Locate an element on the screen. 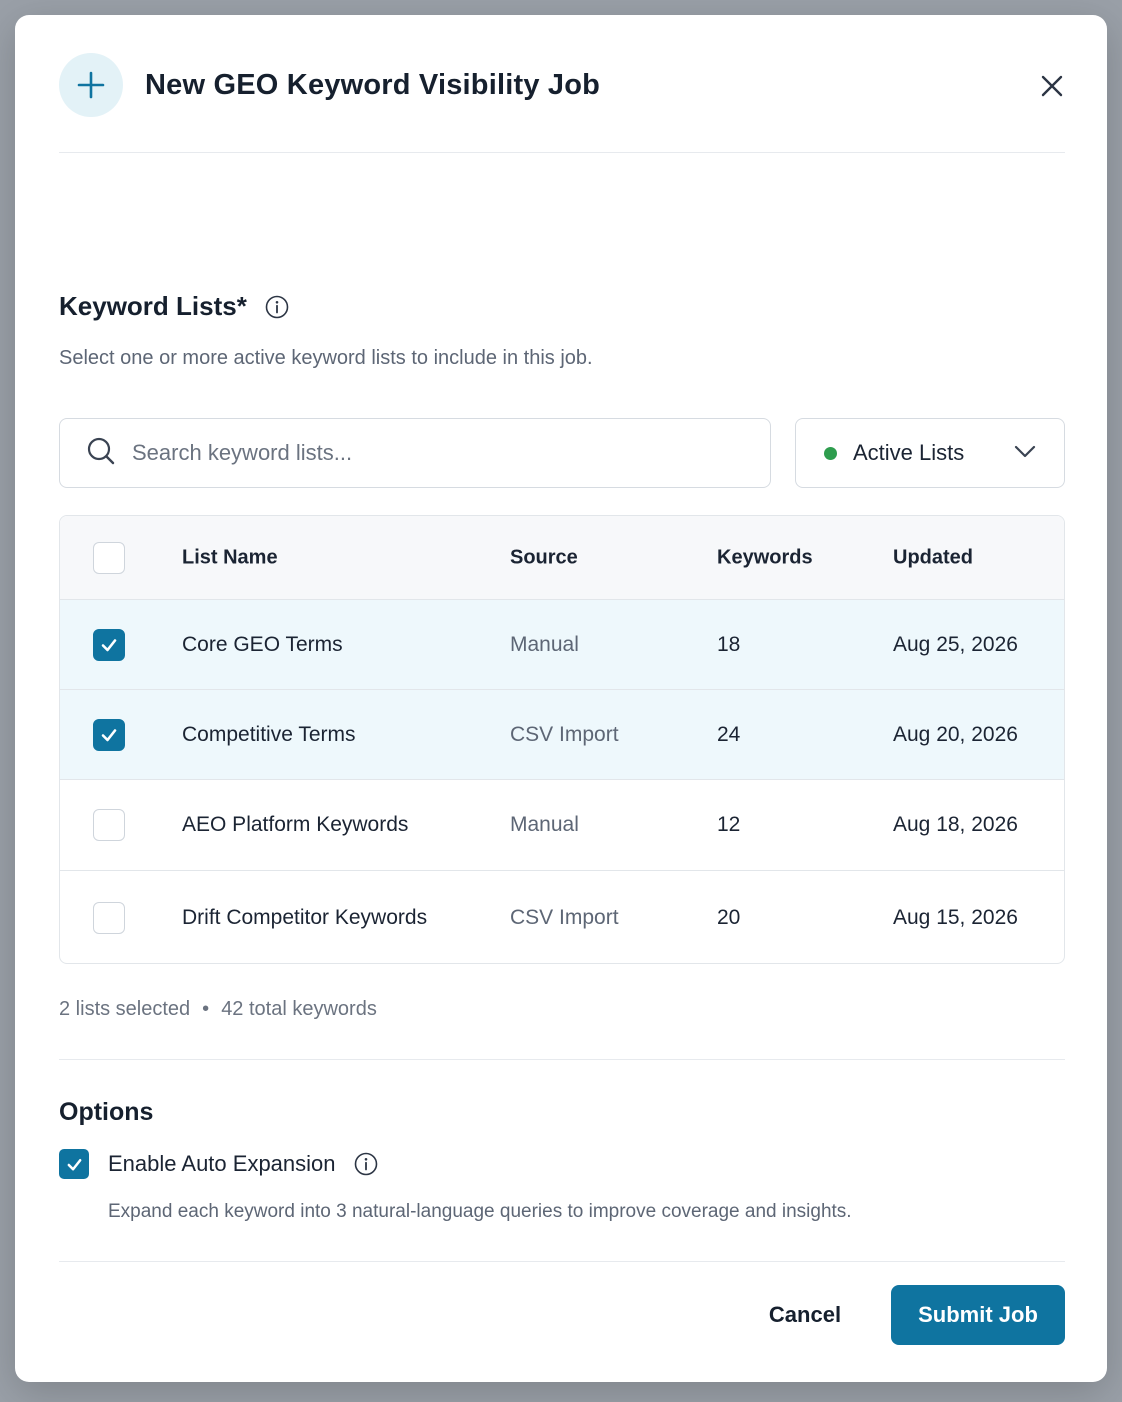 This screenshot has width=1122, height=1402. keyword-lists-title: Keyword Lists* is located at coordinates (153, 306).